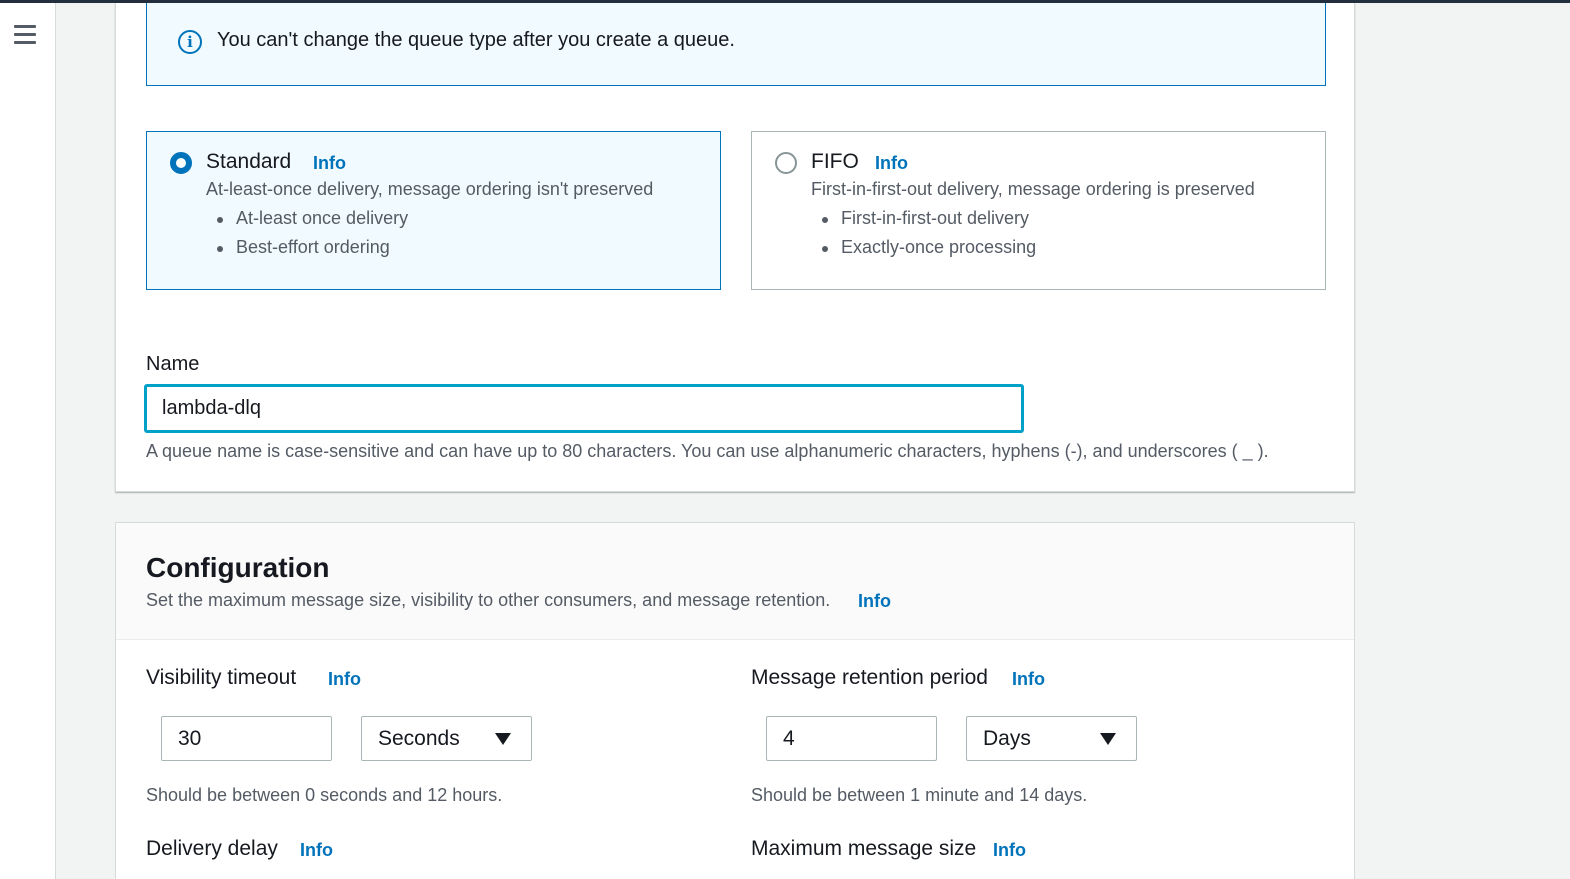 Image resolution: width=1570 pixels, height=879 pixels. Describe the element at coordinates (329, 163) in the screenshot. I see `standard-info-link: Info` at that location.